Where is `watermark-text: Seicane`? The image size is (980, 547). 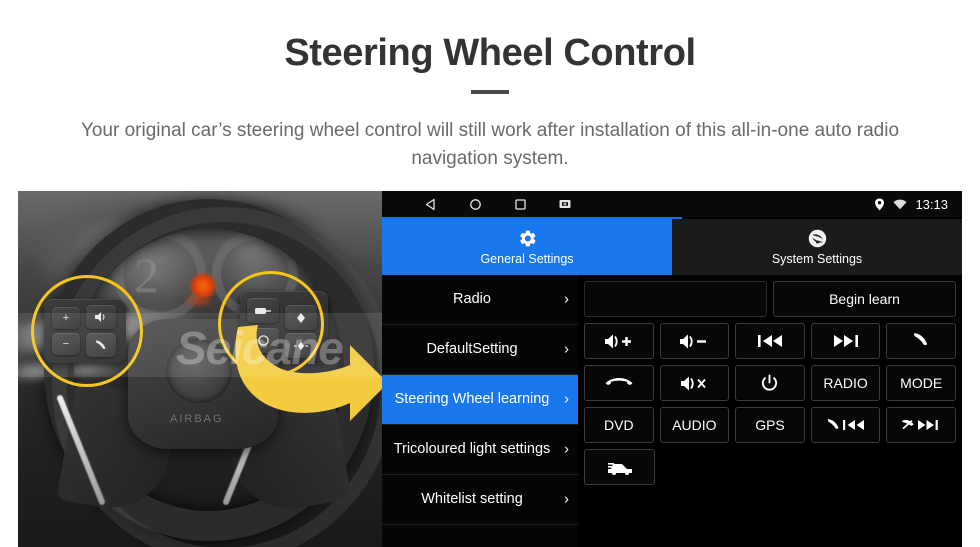 watermark-text: Seicane is located at coordinates (260, 348).